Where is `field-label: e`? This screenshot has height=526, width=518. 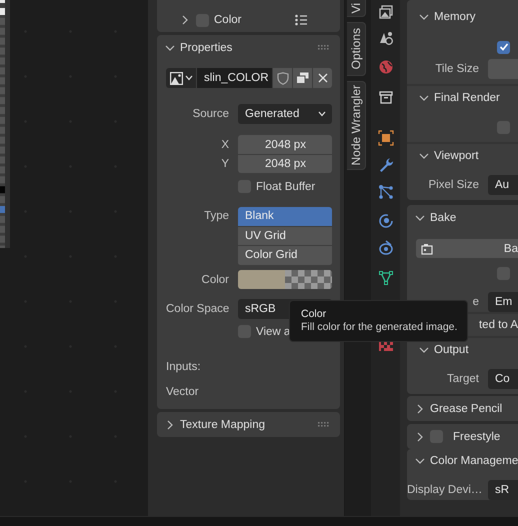 field-label: e is located at coordinates (476, 302).